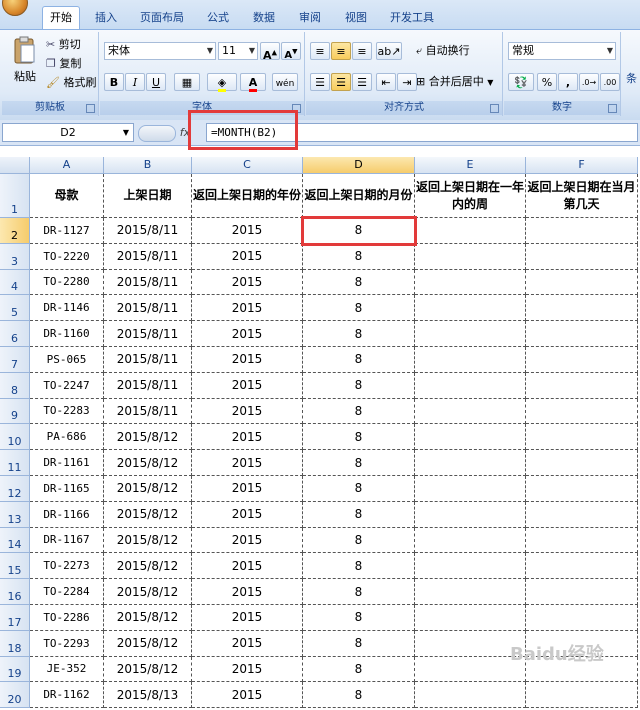 This screenshot has height=710, width=640. I want to click on font-size-combo: 11 ▼, so click(238, 51).